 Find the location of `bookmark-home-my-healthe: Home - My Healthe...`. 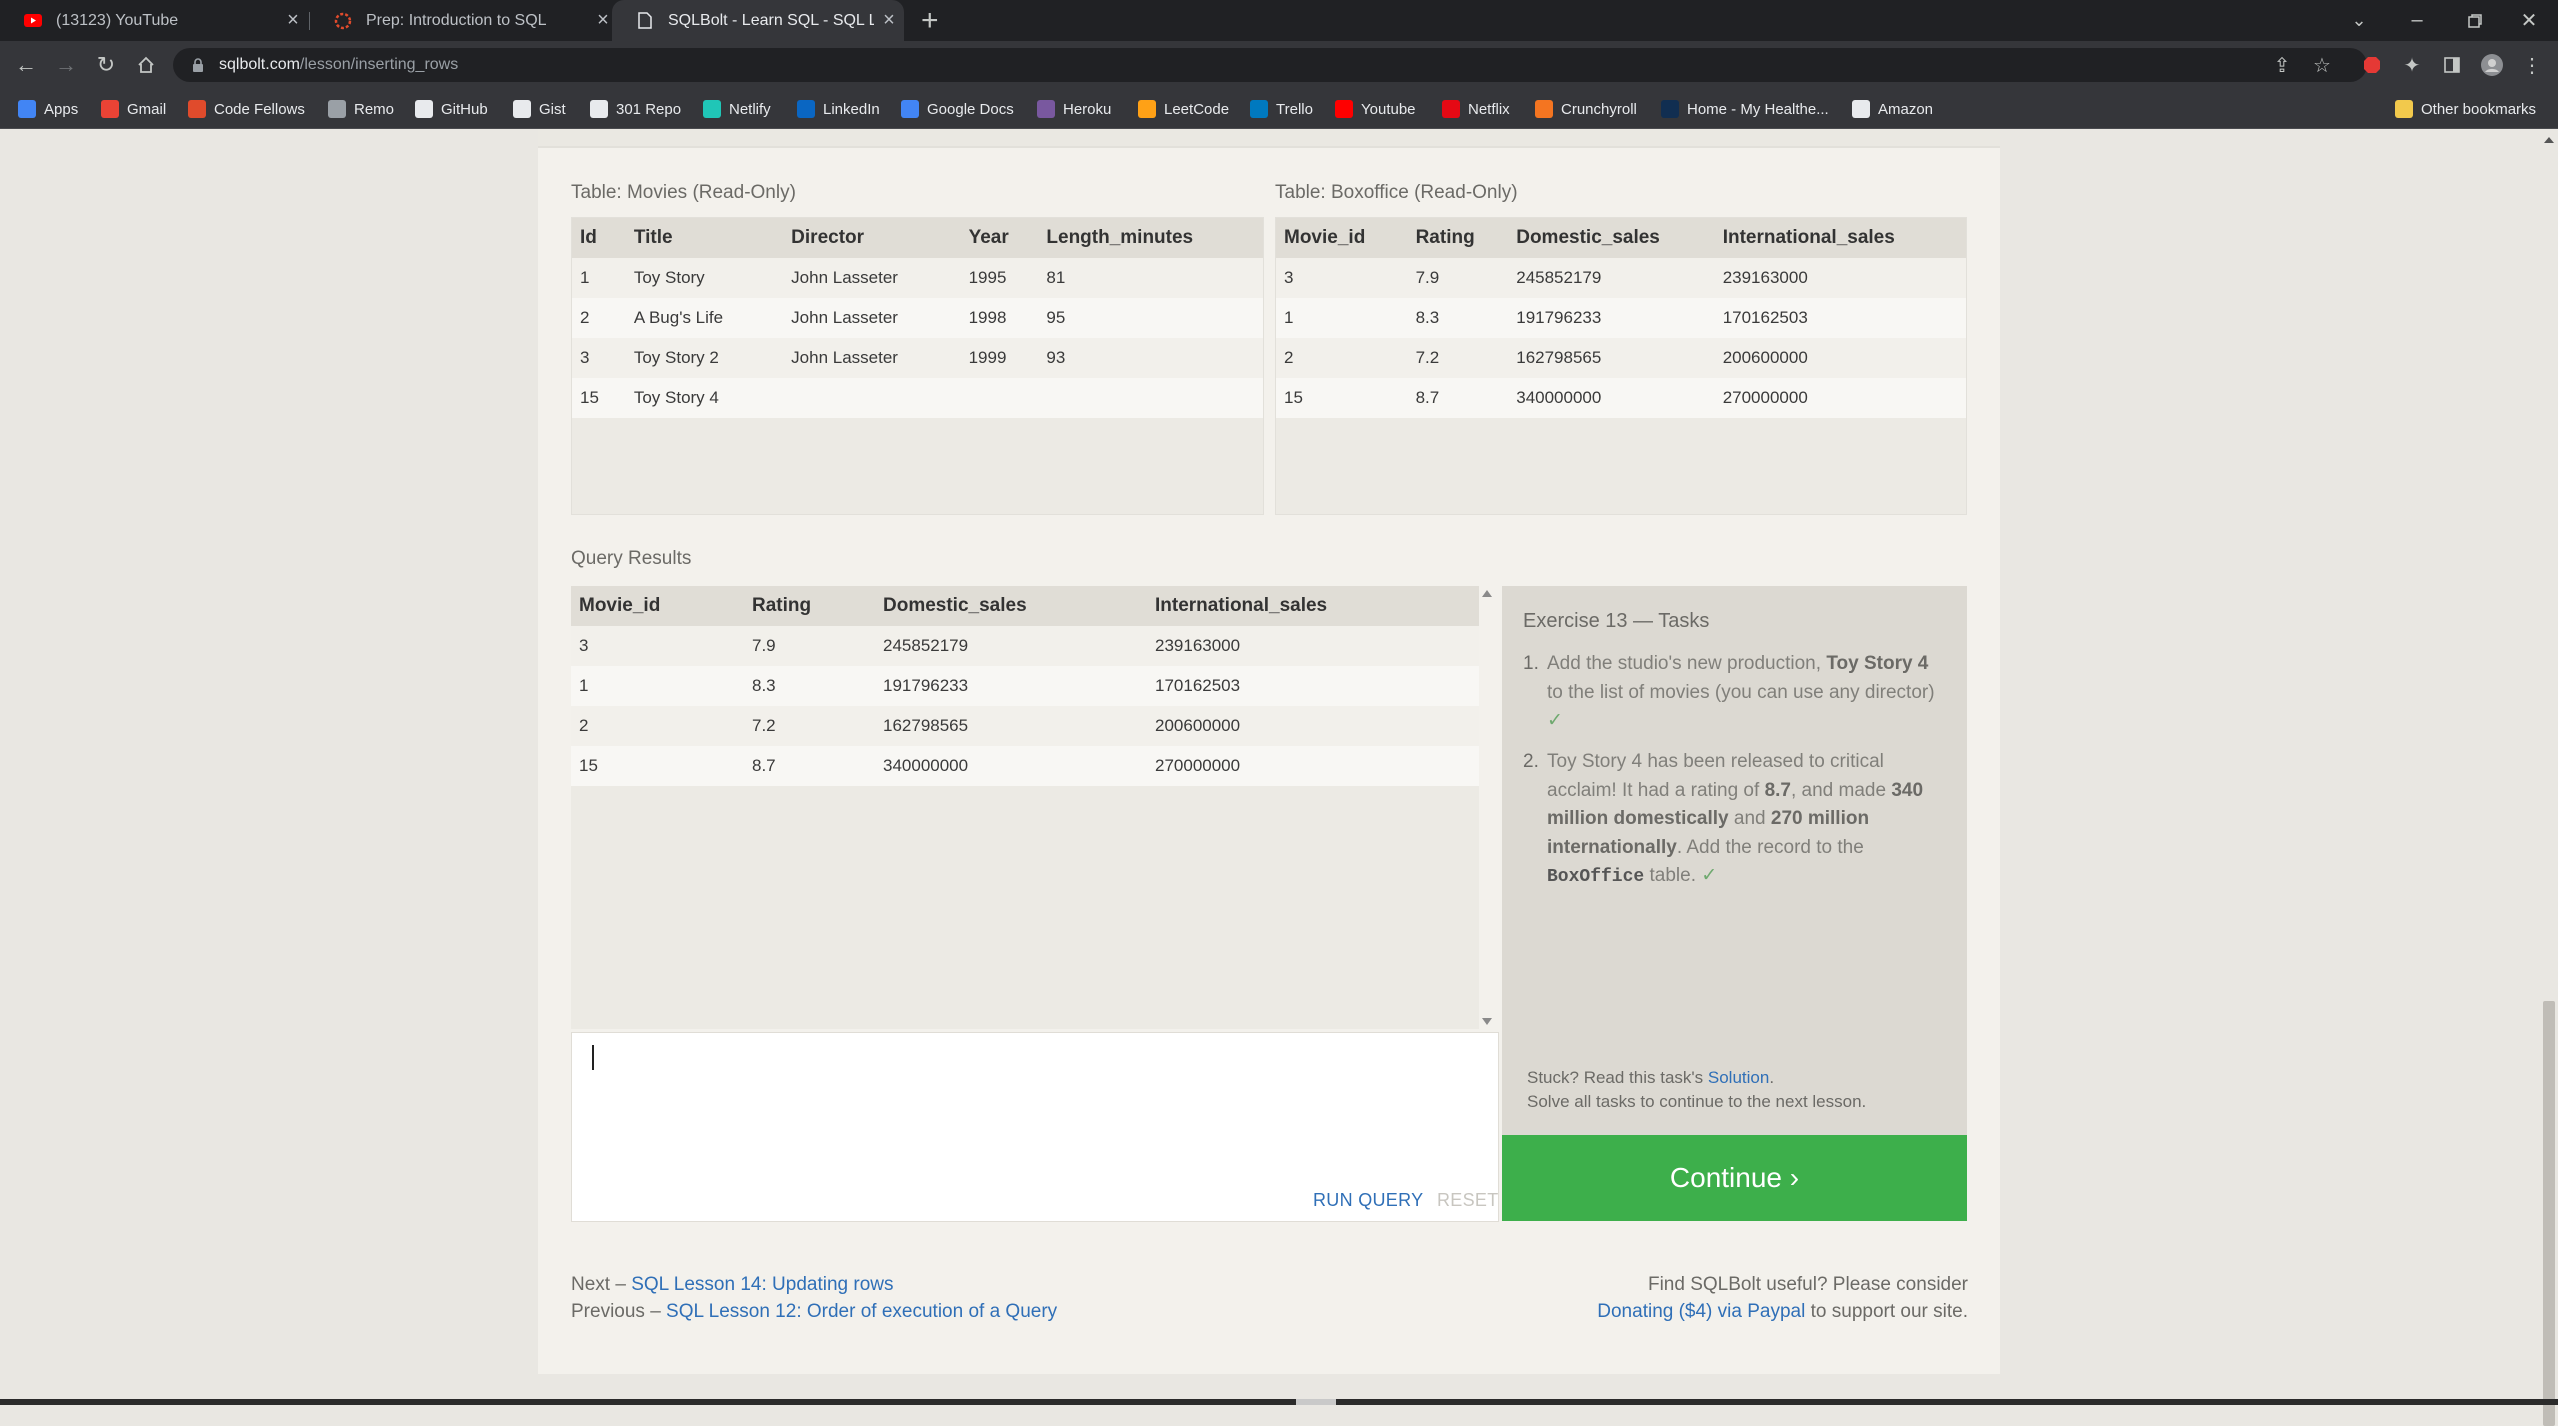

bookmark-home-my-healthe: Home - My Healthe... is located at coordinates (1745, 109).